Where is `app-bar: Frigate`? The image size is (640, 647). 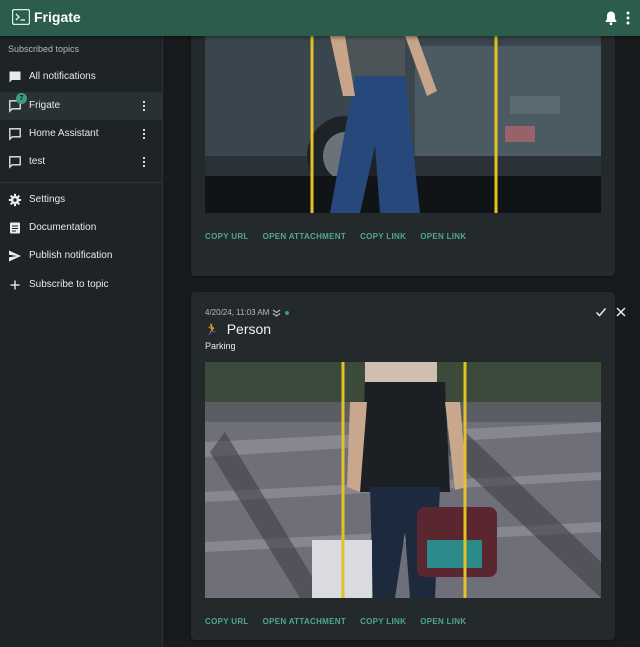 app-bar: Frigate is located at coordinates (320, 18).